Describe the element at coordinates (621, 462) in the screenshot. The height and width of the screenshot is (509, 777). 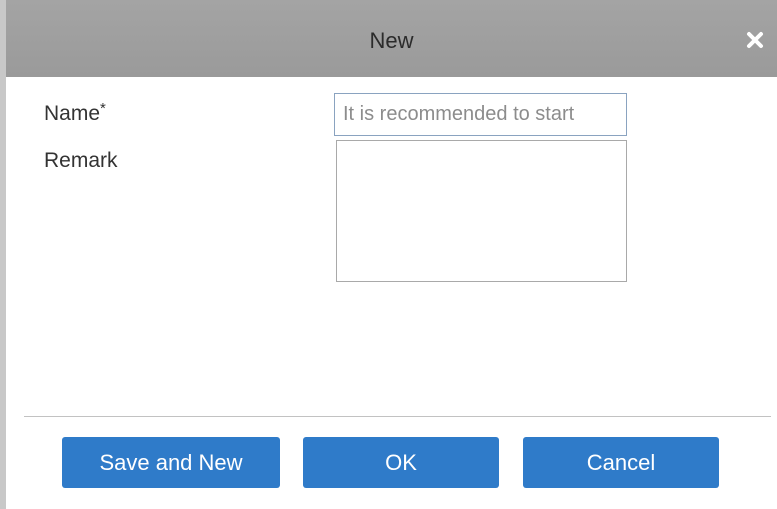
I see `cancel-button: Cancel` at that location.